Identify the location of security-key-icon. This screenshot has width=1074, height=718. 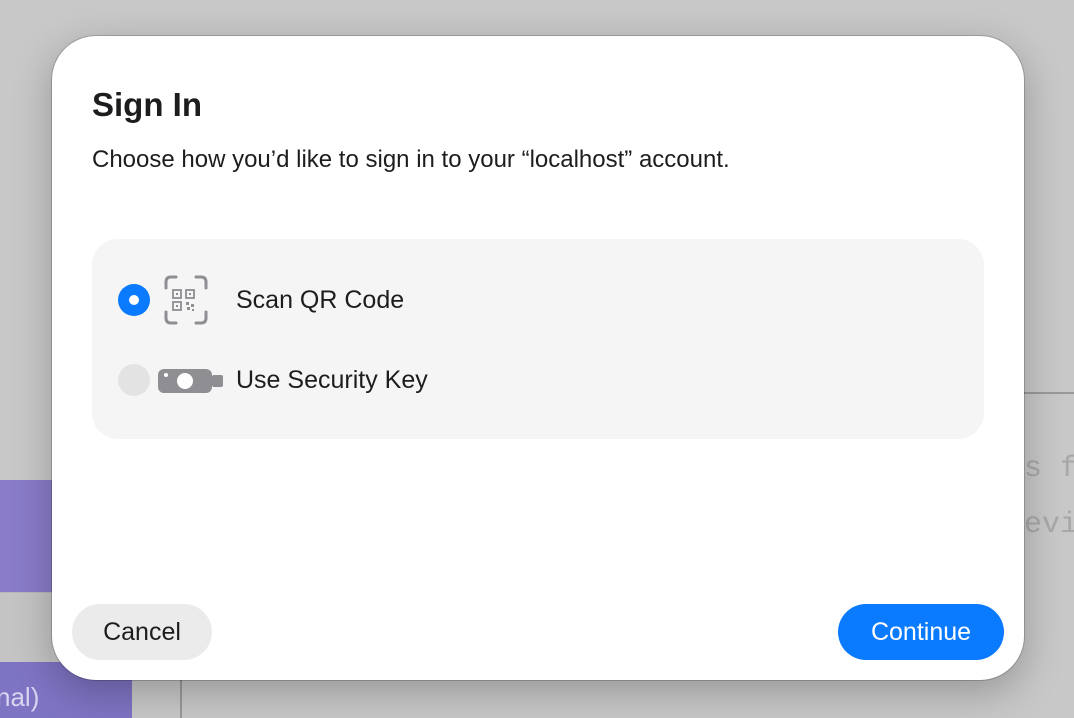
(193, 380).